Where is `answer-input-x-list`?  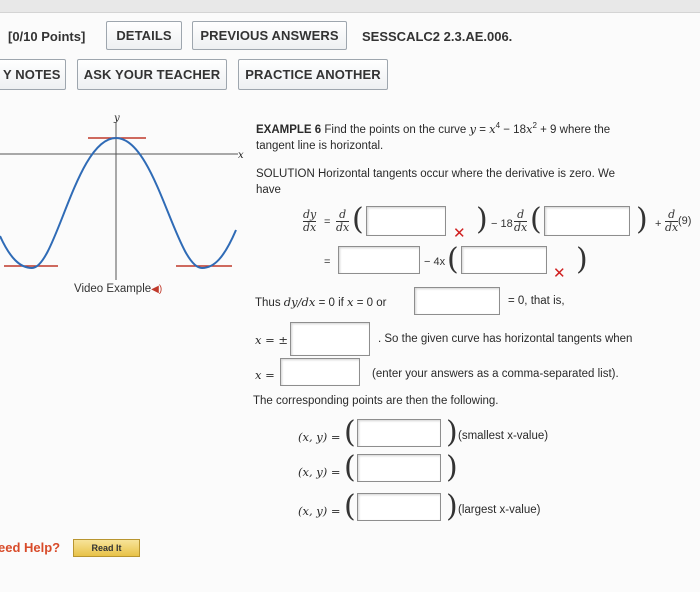 answer-input-x-list is located at coordinates (320, 372).